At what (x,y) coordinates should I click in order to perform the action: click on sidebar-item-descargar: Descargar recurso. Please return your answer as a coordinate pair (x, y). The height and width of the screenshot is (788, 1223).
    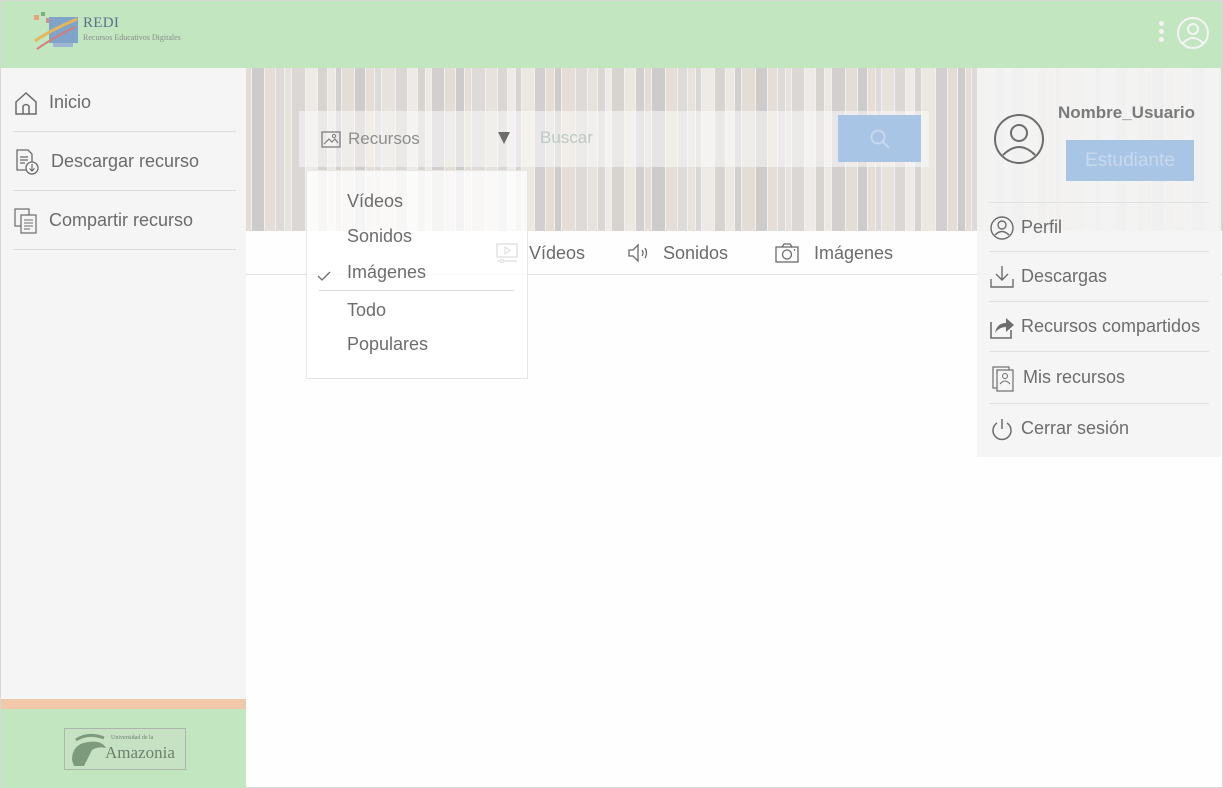
    Looking at the image, I should click on (124, 162).